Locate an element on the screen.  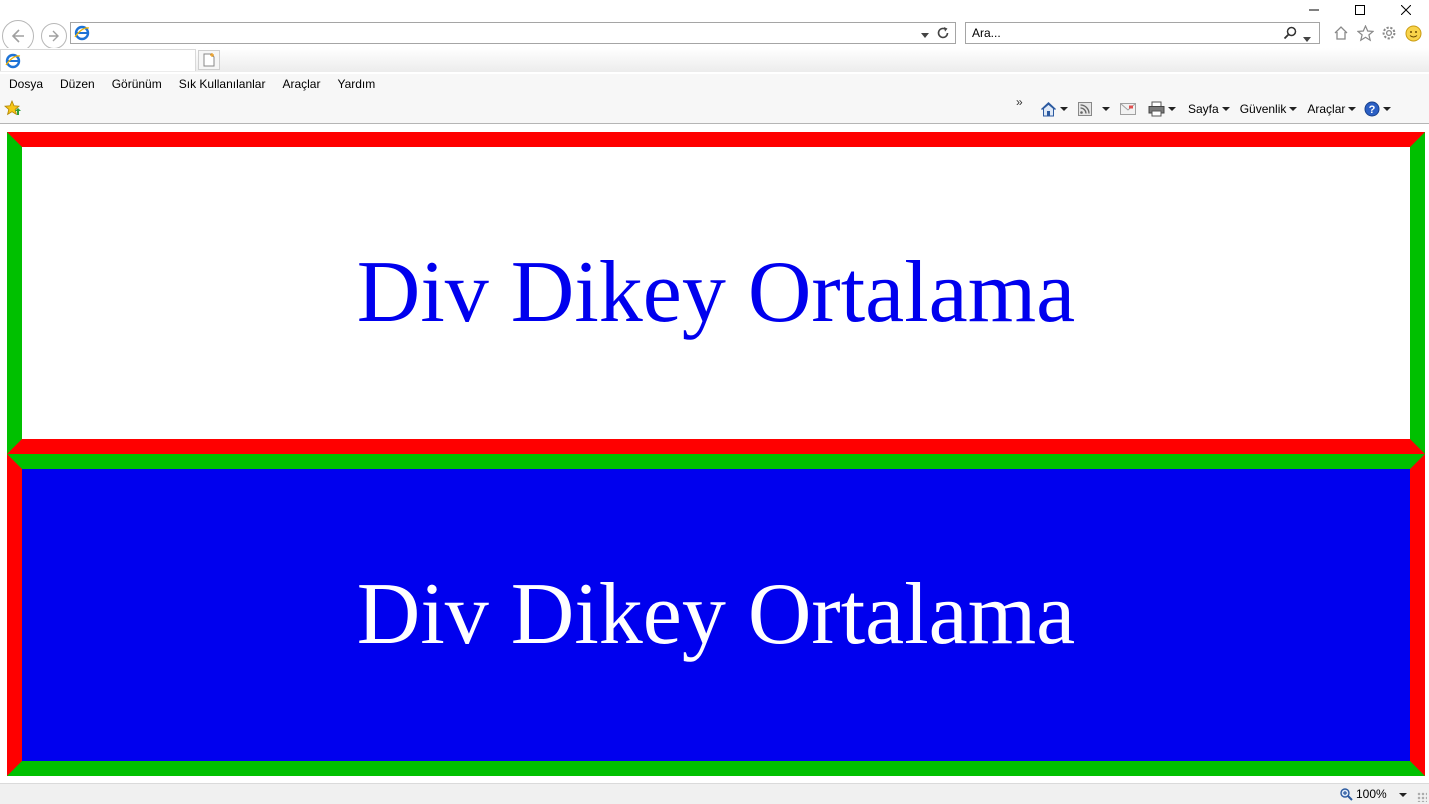
smiley-feedback-icon is located at coordinates (1413, 33).